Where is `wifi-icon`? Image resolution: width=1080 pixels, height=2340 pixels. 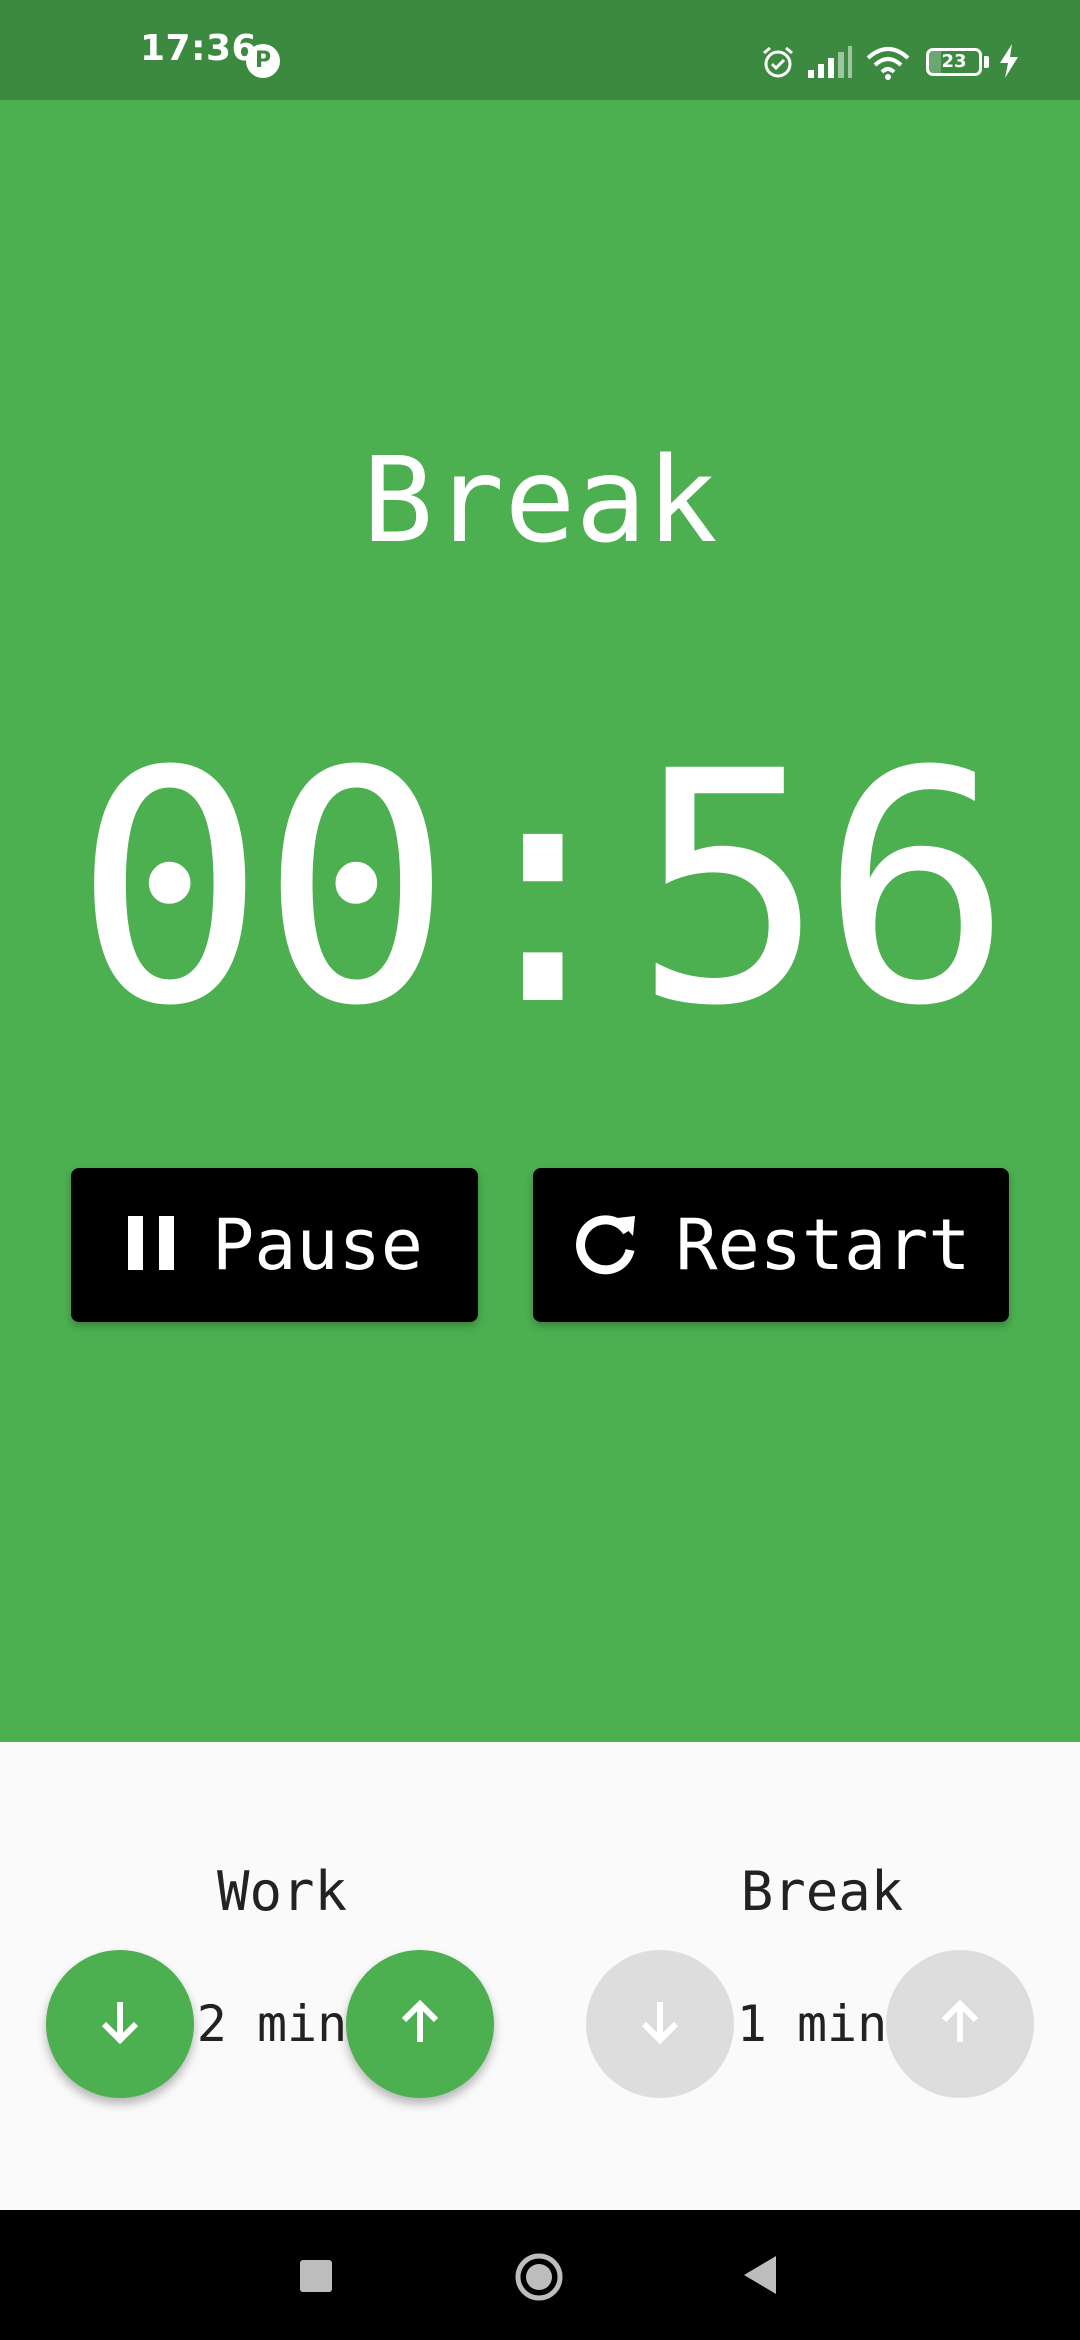 wifi-icon is located at coordinates (888, 65).